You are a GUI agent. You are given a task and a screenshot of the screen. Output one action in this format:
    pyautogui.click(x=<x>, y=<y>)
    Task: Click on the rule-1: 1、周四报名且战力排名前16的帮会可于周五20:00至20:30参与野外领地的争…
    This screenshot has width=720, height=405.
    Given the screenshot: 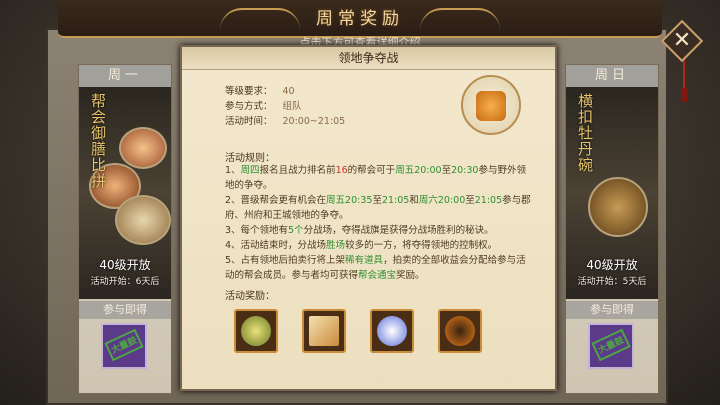 What is the action you would take?
    pyautogui.click(x=380, y=178)
    